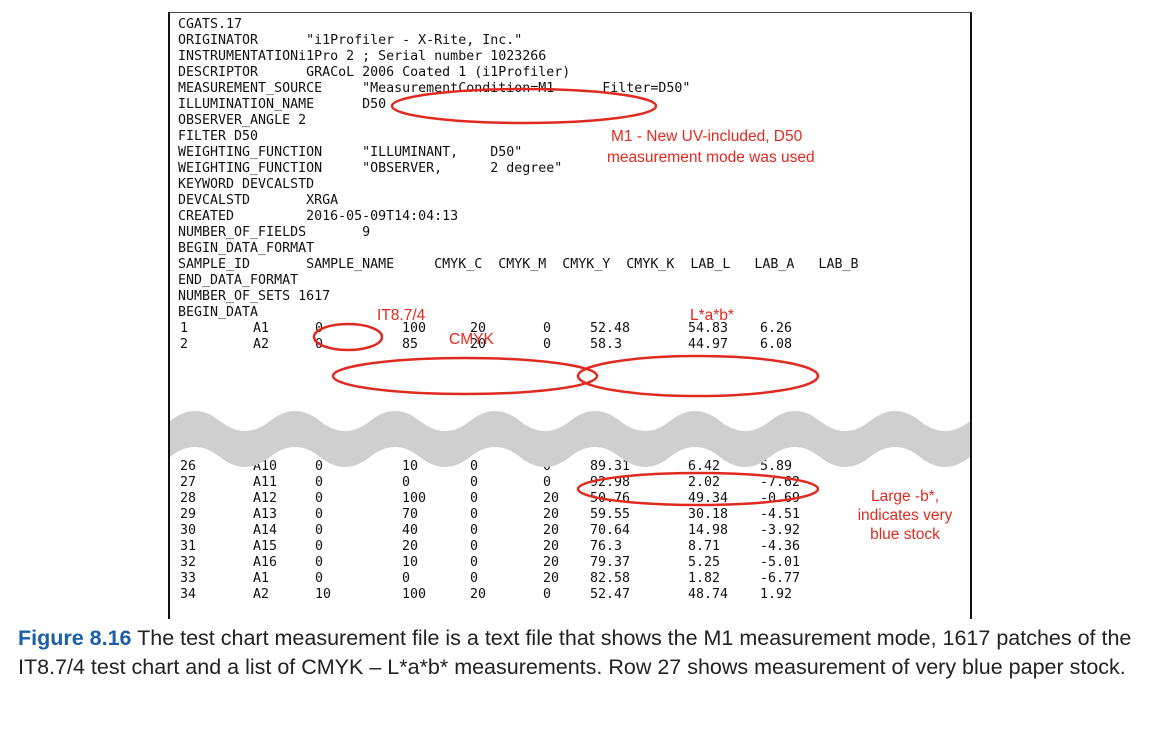 This screenshot has width=1155, height=747. What do you see at coordinates (780, 578) in the screenshot?
I see `data-cell: -6.77` at bounding box center [780, 578].